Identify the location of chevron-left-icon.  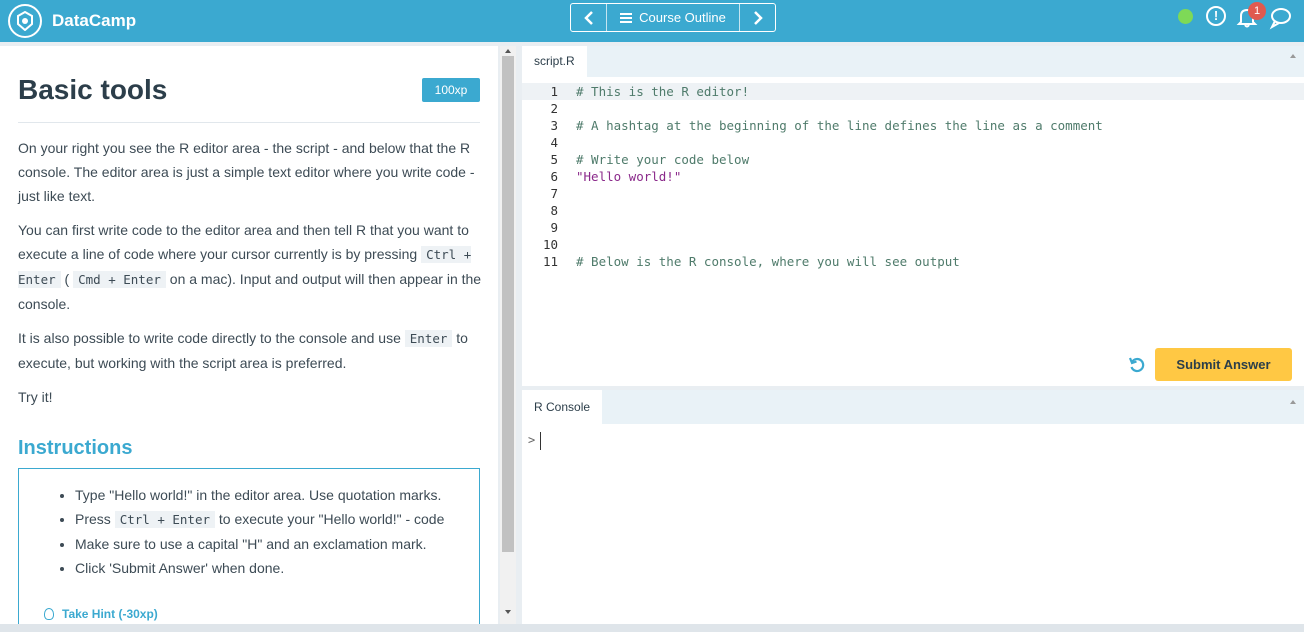
(588, 17).